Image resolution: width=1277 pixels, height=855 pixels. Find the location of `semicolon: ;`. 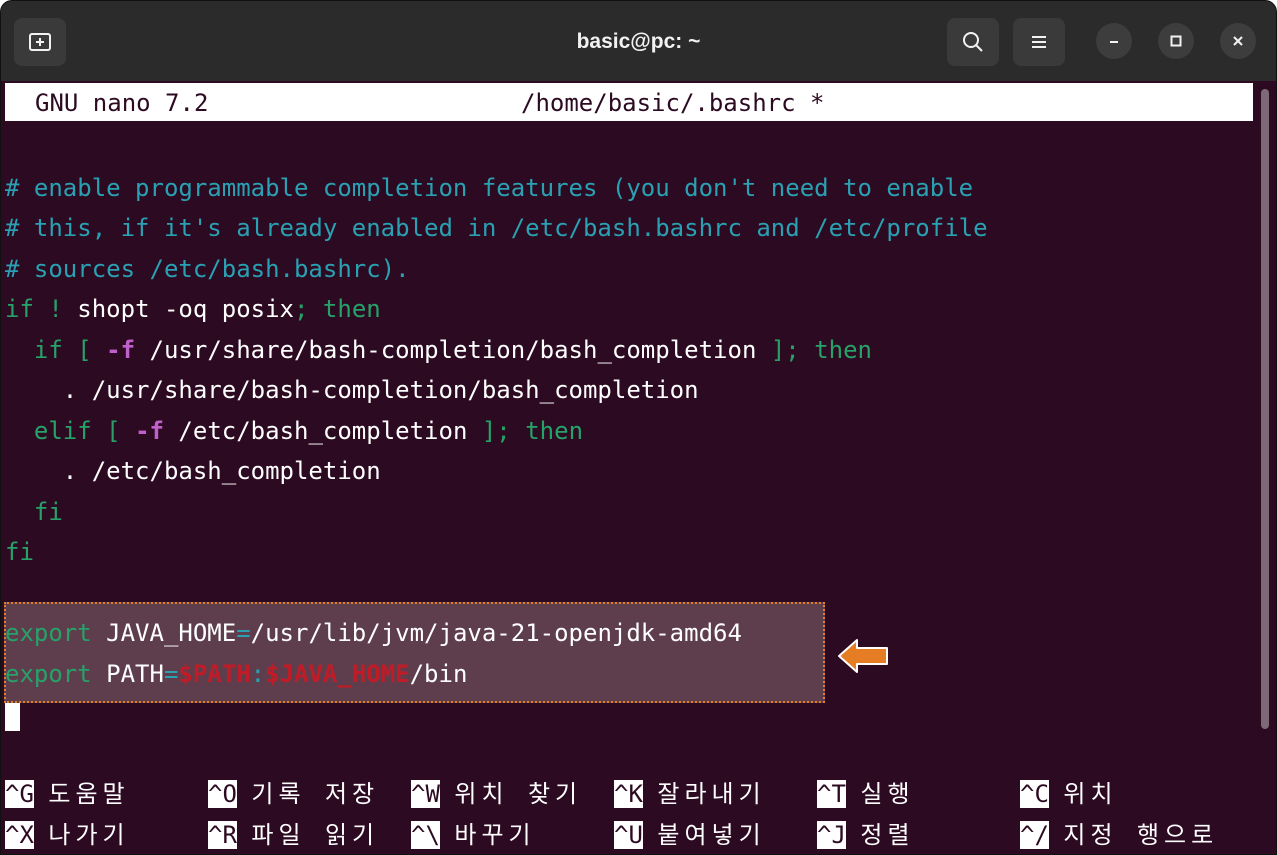

semicolon: ; is located at coordinates (301, 309).